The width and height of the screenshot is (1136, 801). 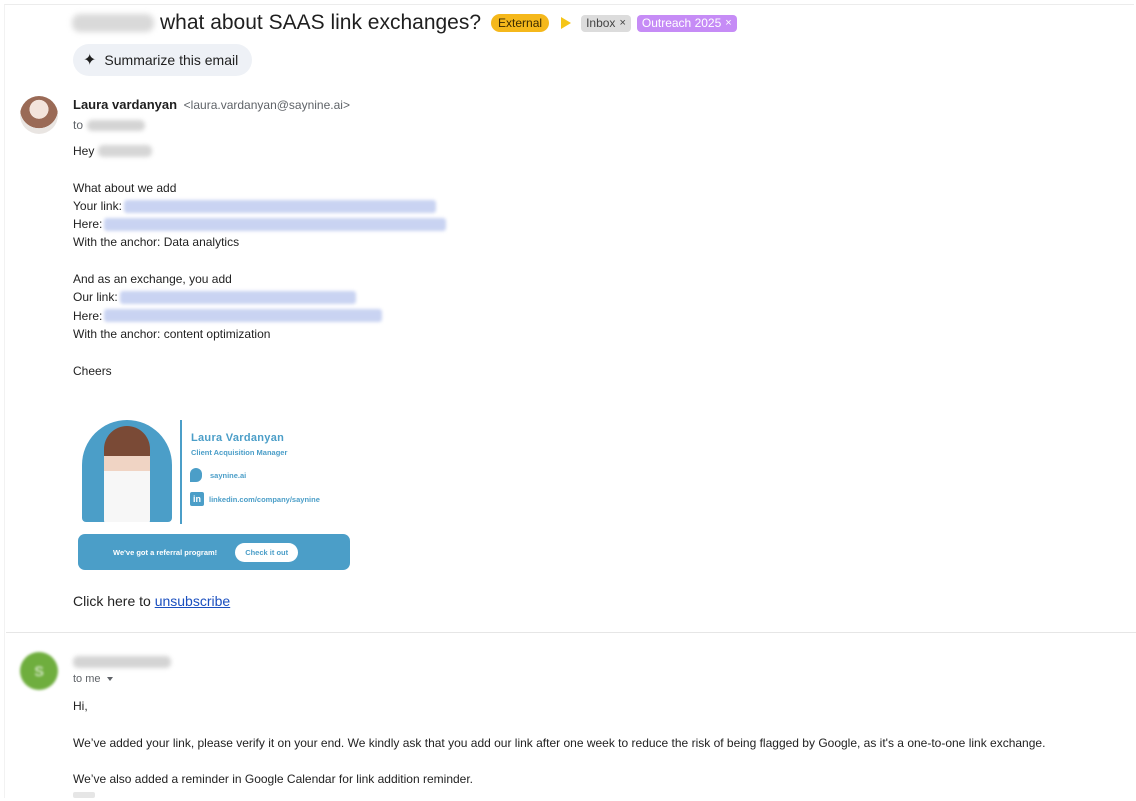 What do you see at coordinates (78, 125) in the screenshot?
I see `to-label: to` at bounding box center [78, 125].